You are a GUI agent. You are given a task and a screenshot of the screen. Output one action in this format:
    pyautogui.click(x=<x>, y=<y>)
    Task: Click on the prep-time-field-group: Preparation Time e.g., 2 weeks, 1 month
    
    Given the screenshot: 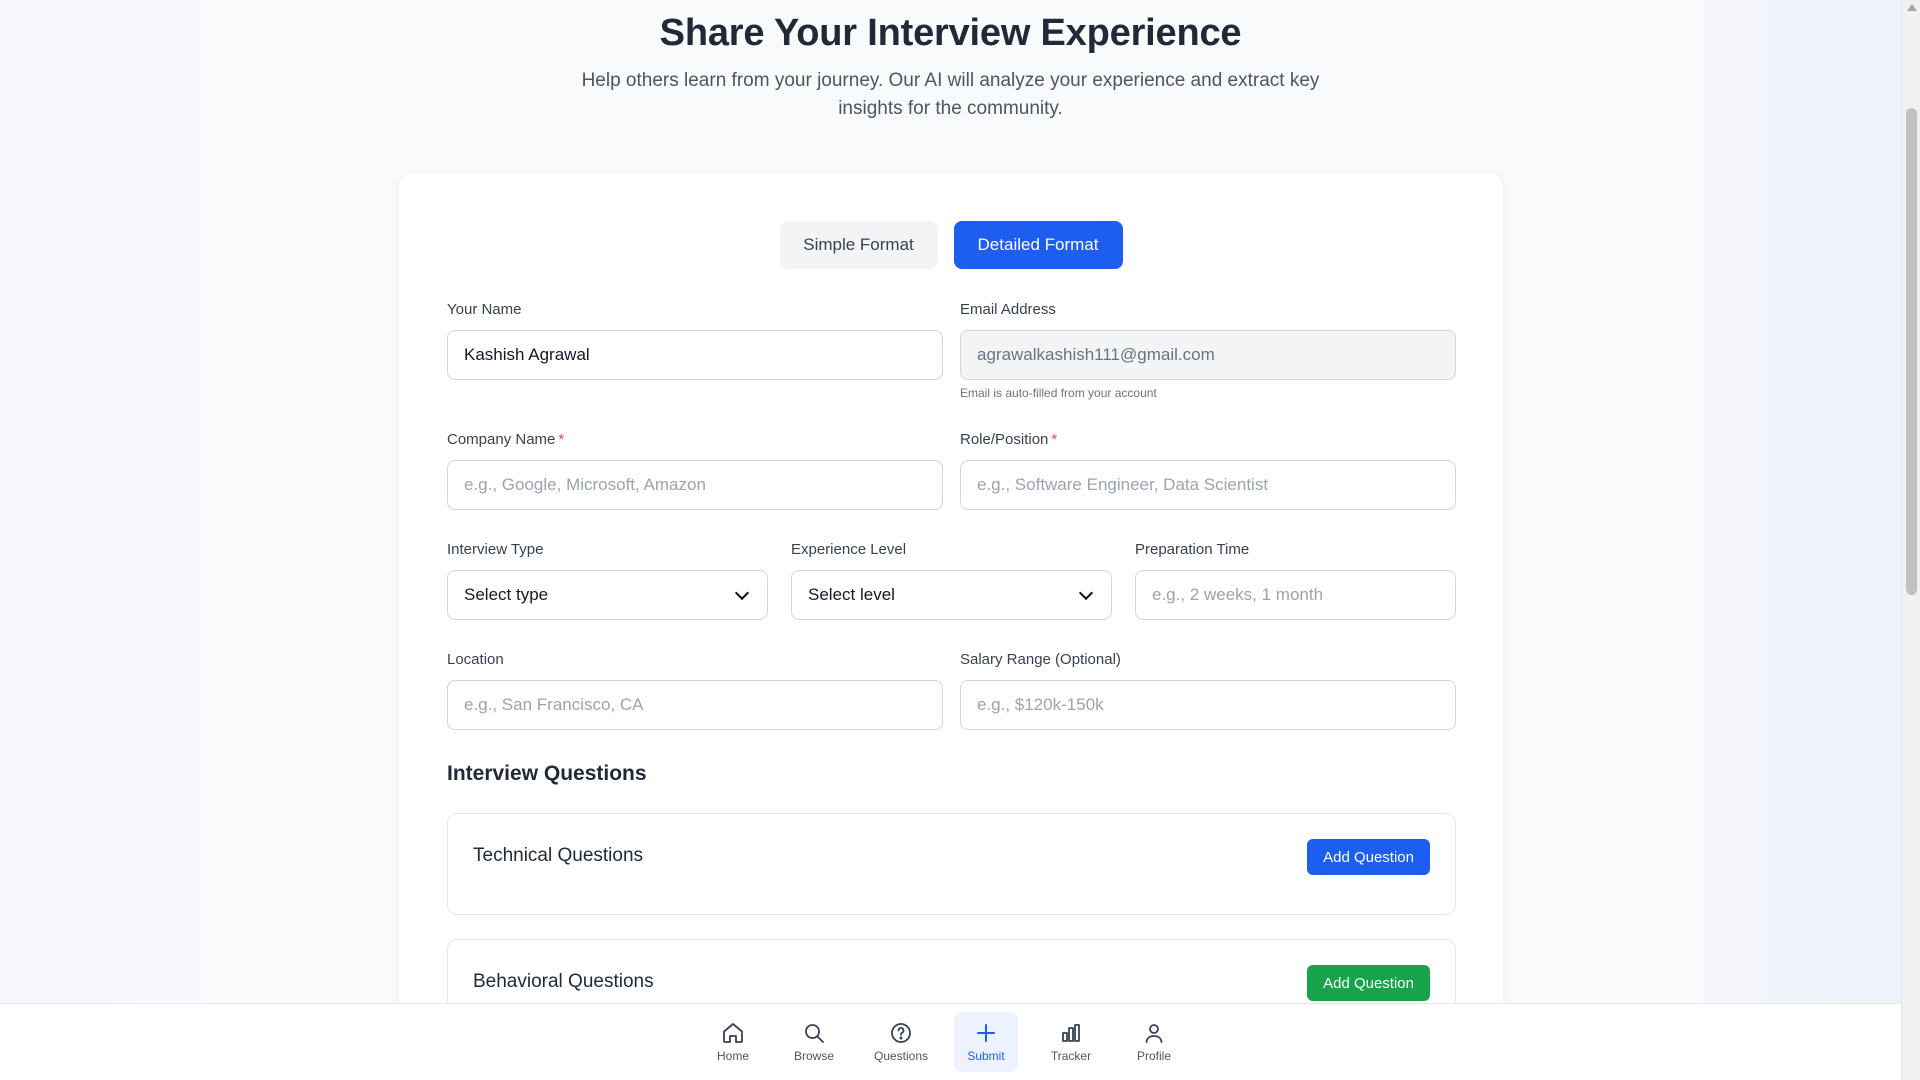 What is the action you would take?
    pyautogui.click(x=1295, y=580)
    